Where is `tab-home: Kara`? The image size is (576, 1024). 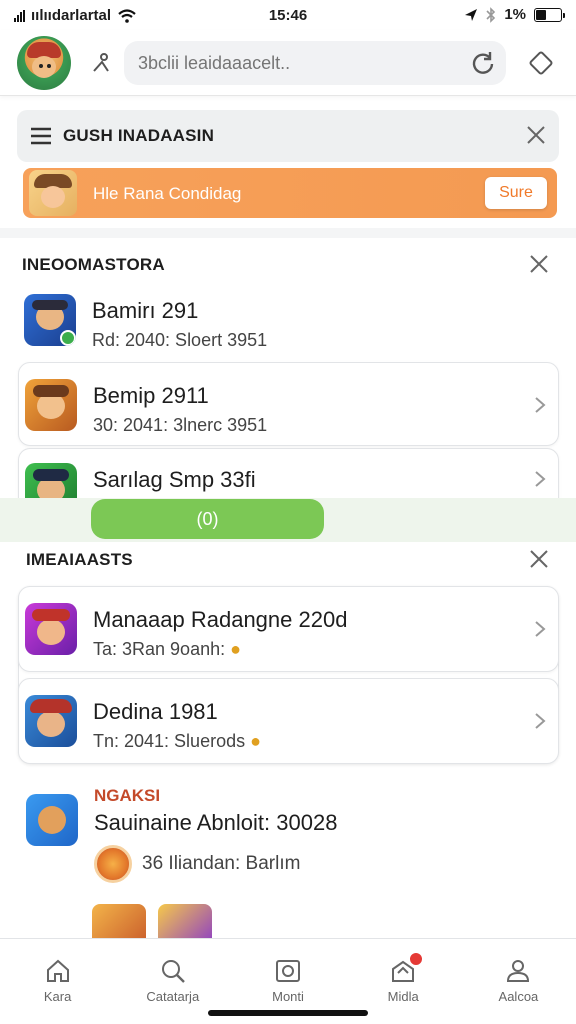
tab-home: Kara is located at coordinates (57, 981).